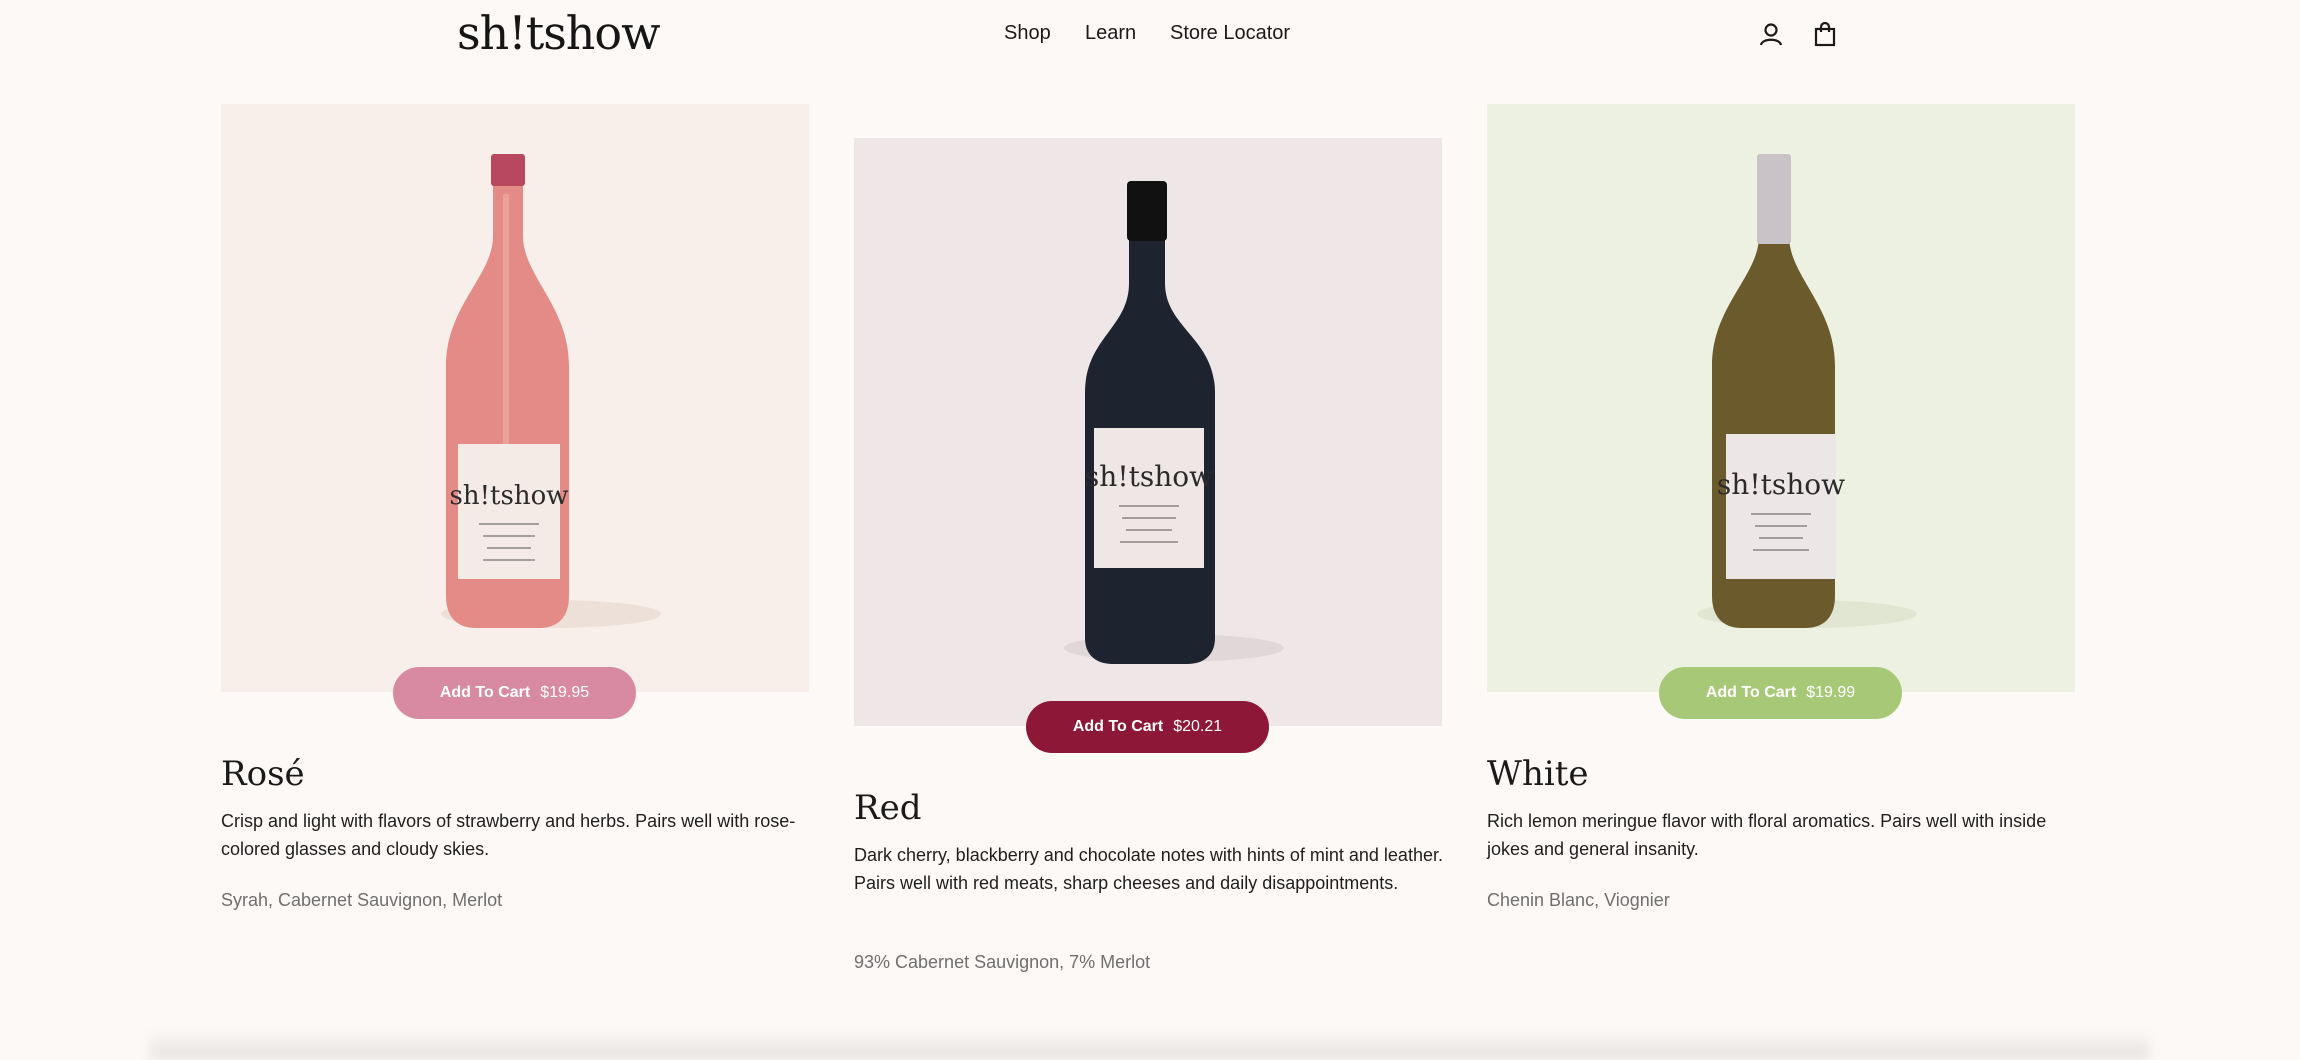 The image size is (2300, 1060). Describe the element at coordinates (1002, 962) in the screenshot. I see `product-varietals-red: 93% Cabernet Sauvignon, 7% Merlot` at that location.